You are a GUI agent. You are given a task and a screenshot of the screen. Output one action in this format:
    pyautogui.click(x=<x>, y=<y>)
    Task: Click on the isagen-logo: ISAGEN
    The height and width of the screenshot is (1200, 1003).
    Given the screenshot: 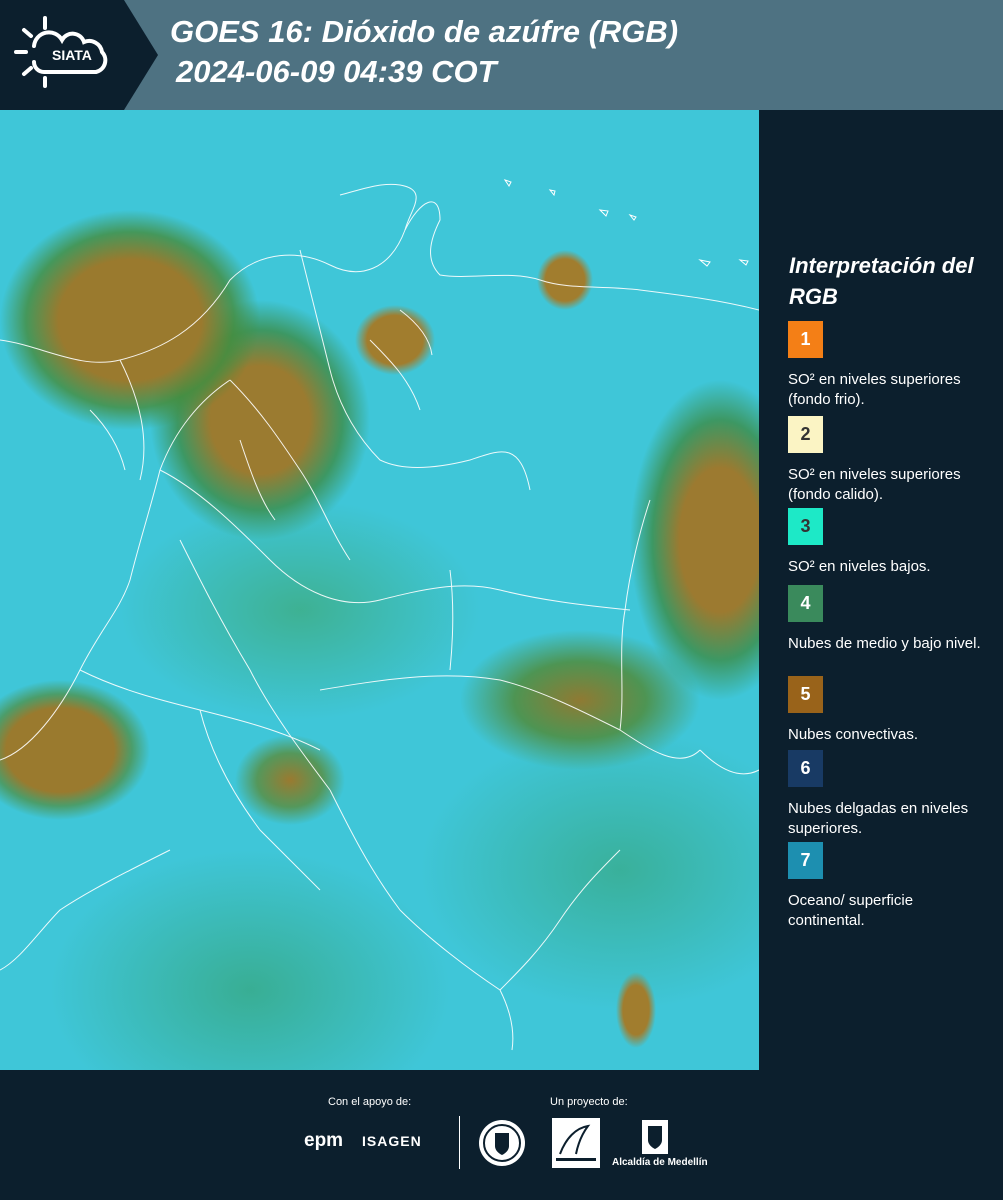 What is the action you would take?
    pyautogui.click(x=392, y=1141)
    